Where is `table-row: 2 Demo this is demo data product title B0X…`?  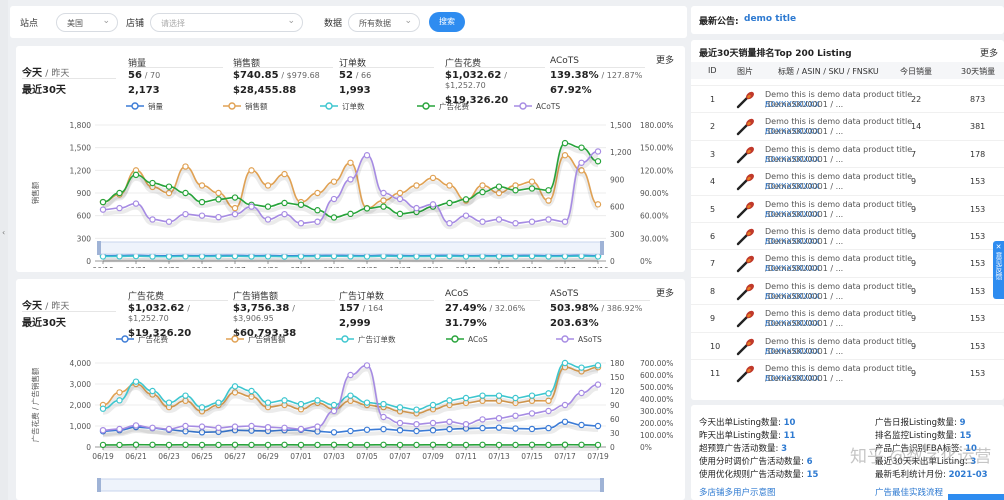
table-row: 2 Demo this is demo data product title B0X… is located at coordinates (847, 125).